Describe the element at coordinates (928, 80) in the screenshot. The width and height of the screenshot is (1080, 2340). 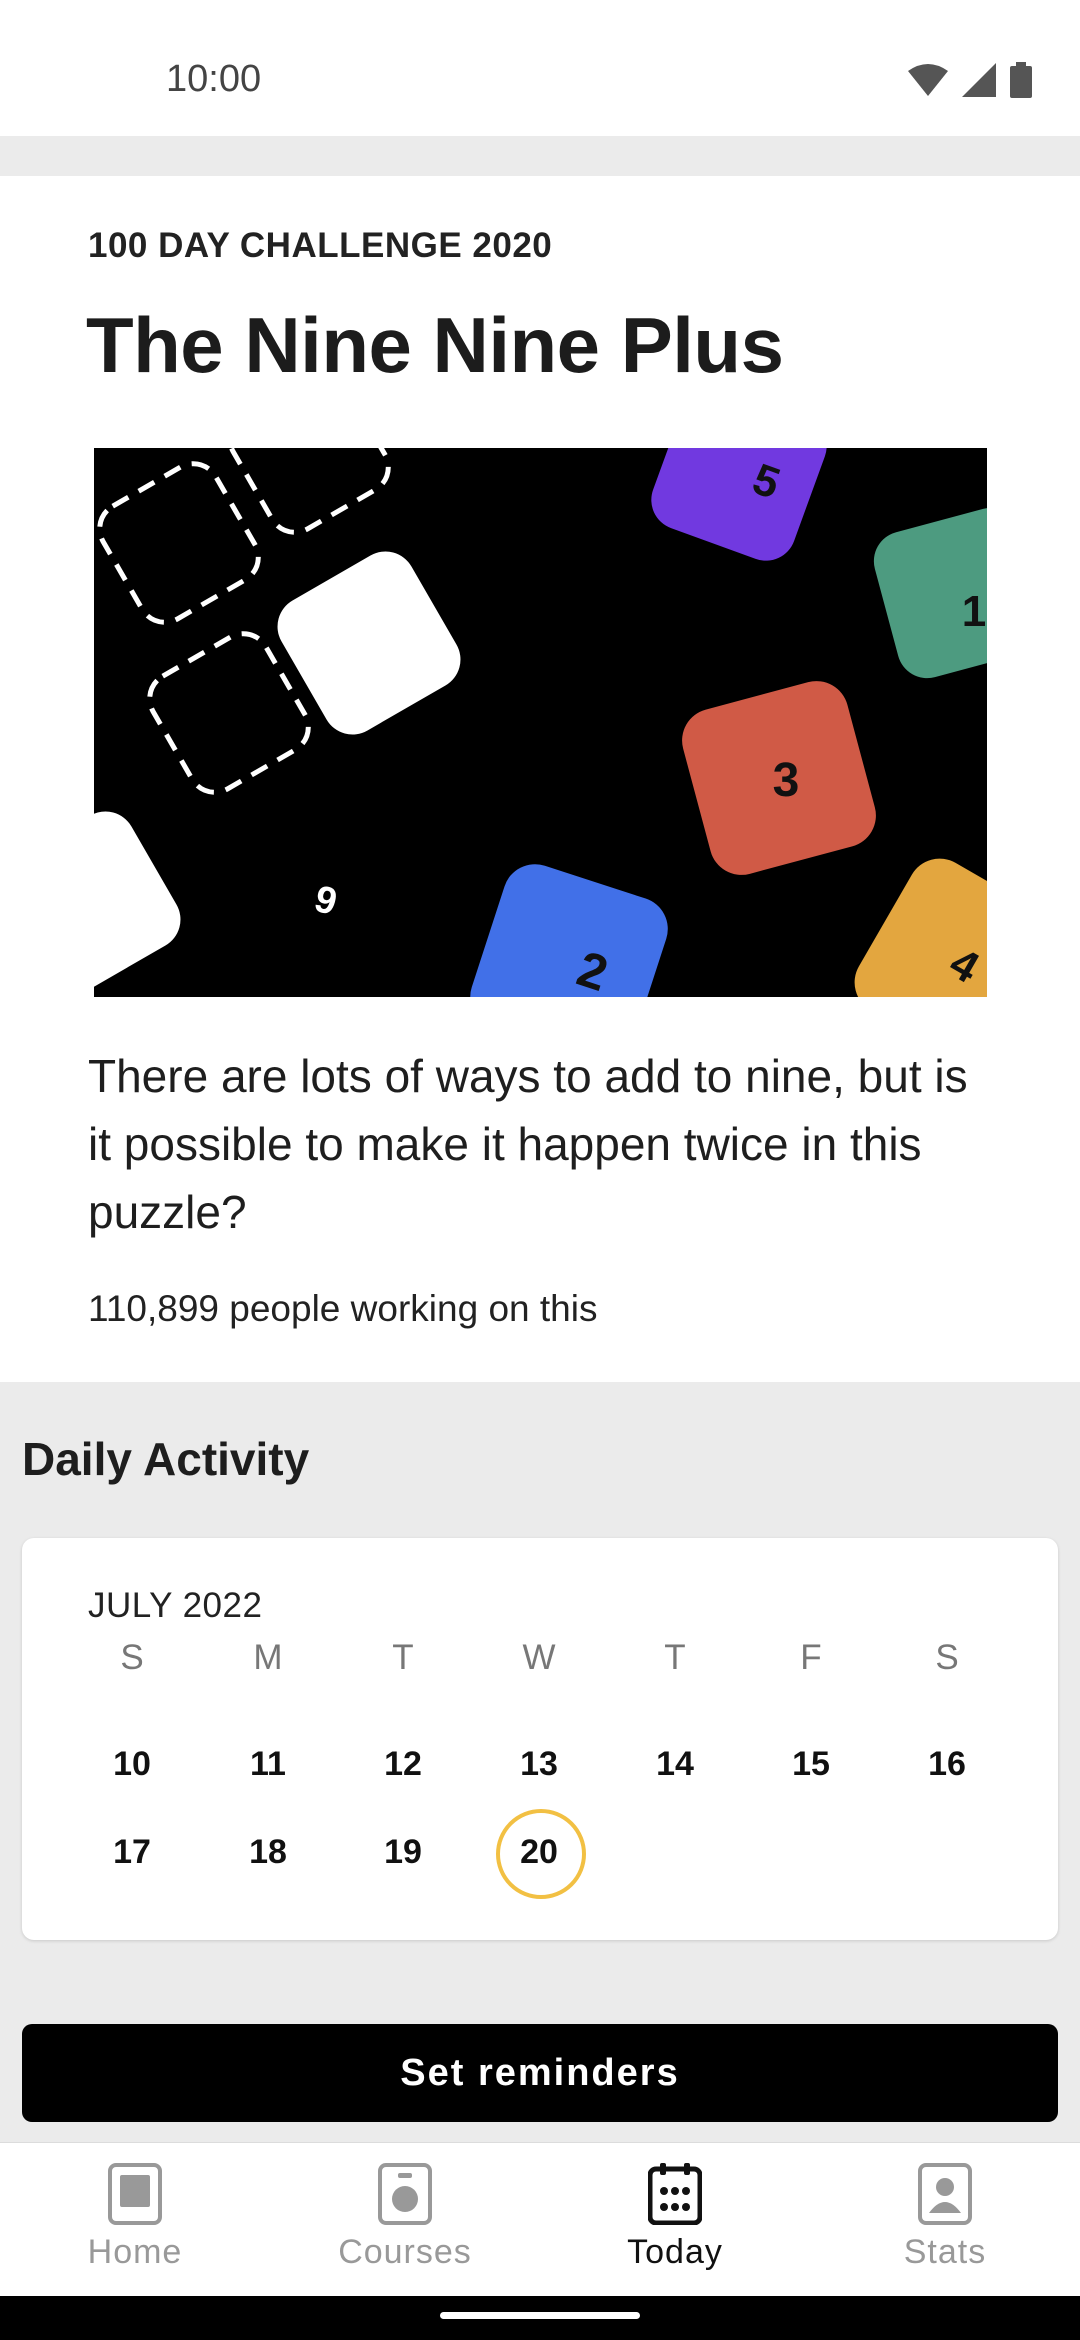
I see `wifi-icon` at that location.